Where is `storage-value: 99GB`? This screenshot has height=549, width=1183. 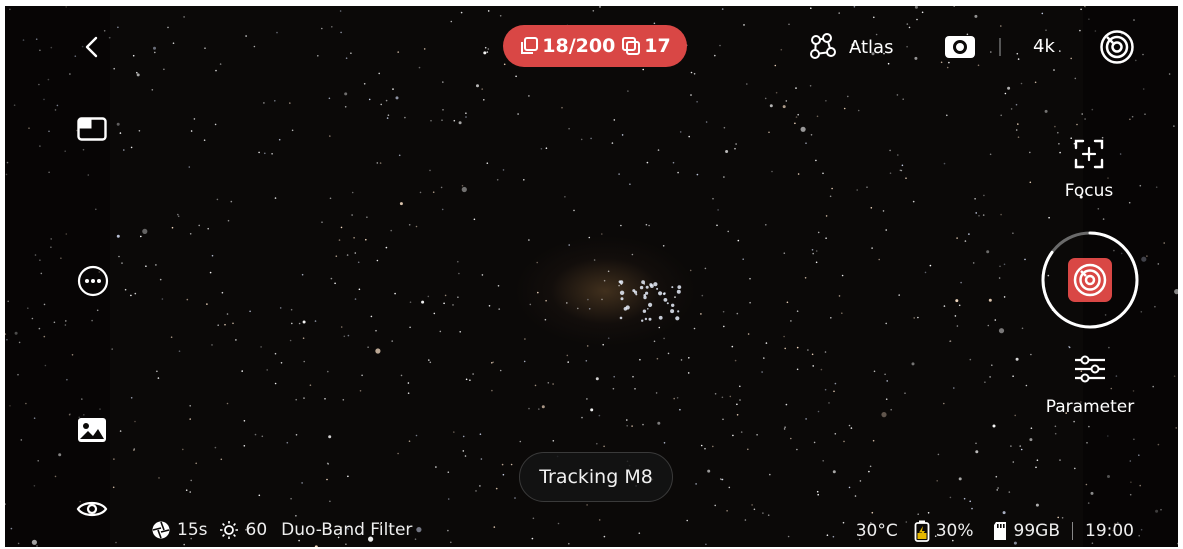 storage-value: 99GB is located at coordinates (1036, 531).